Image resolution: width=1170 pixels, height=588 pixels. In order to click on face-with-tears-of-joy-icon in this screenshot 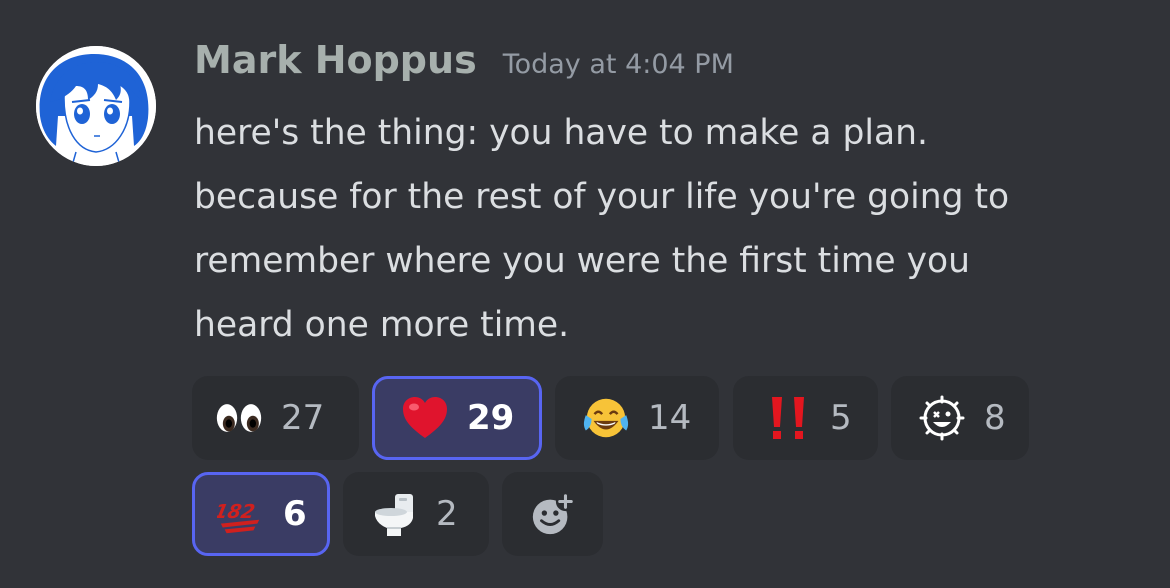, I will do `click(606, 418)`.